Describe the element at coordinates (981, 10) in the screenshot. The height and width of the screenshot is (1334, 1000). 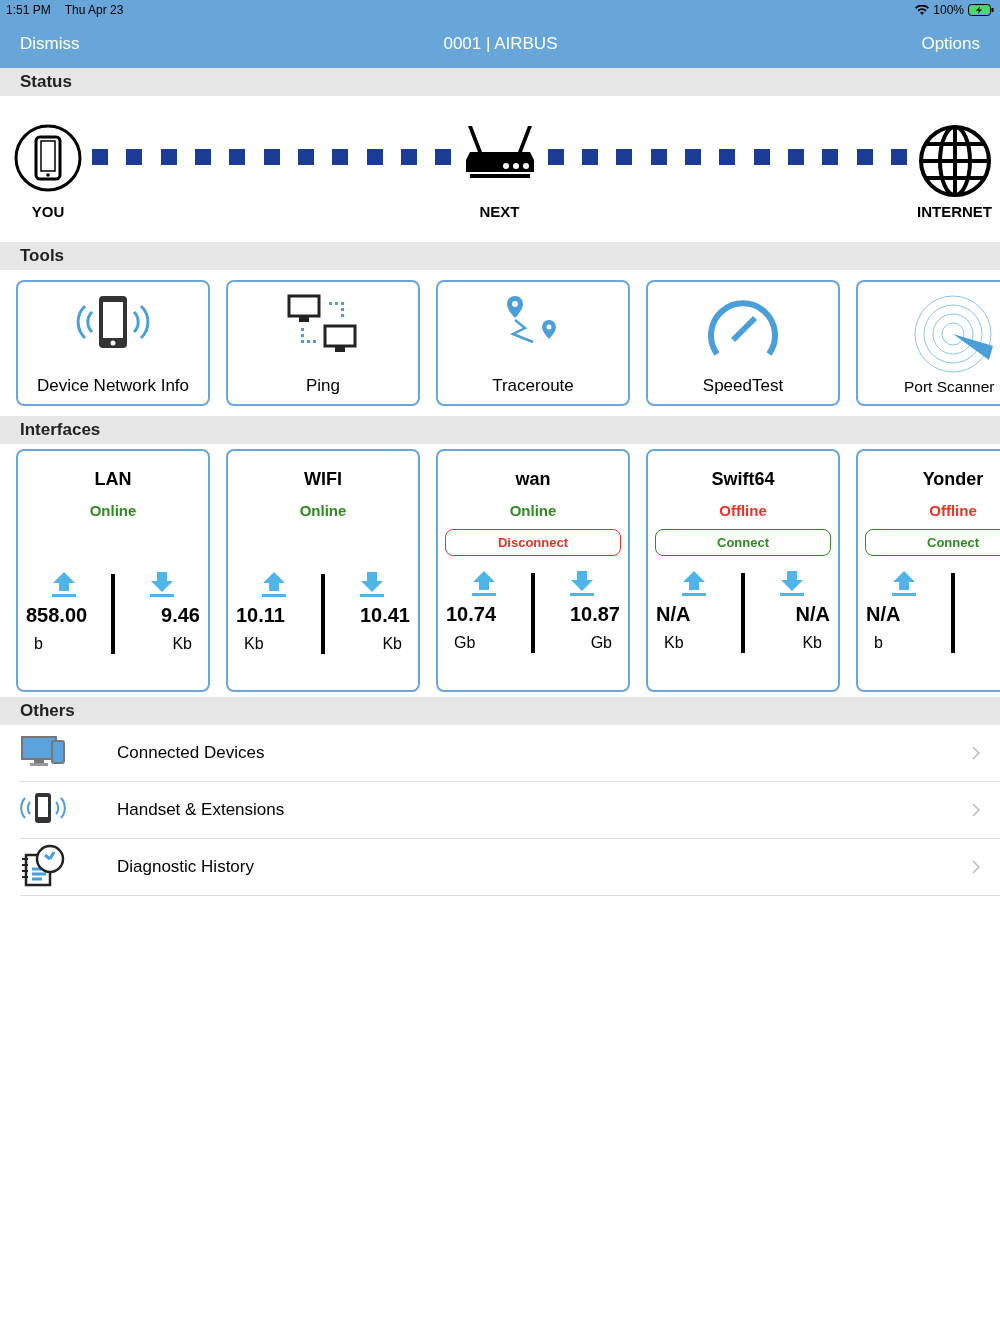
I see `battery-icon` at that location.